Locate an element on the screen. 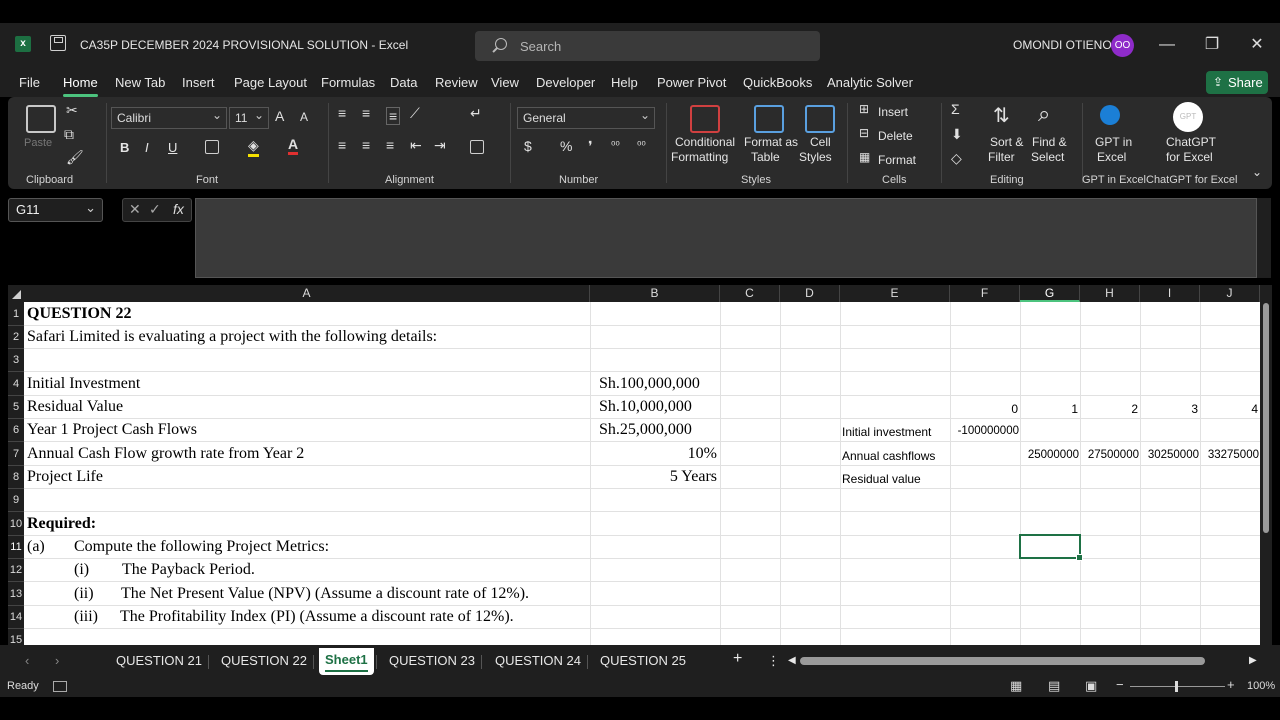  column-header-e: E is located at coordinates (895, 293).